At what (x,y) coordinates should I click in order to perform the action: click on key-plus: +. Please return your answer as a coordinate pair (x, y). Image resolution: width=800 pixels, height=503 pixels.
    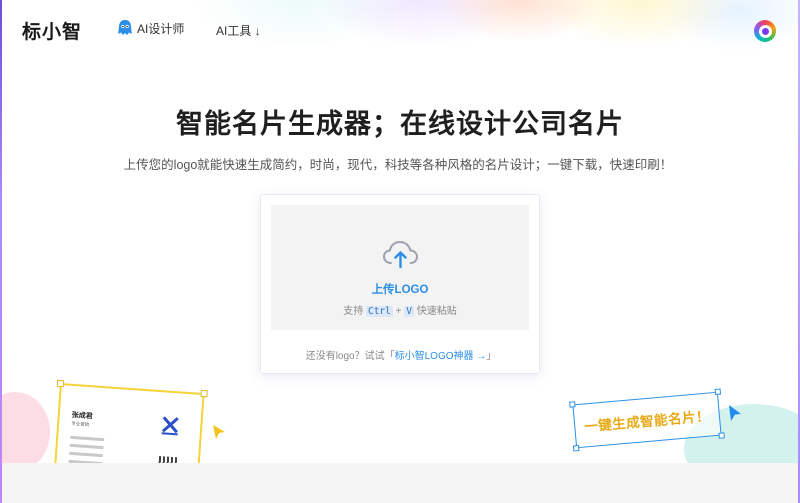
    Looking at the image, I should click on (398, 311).